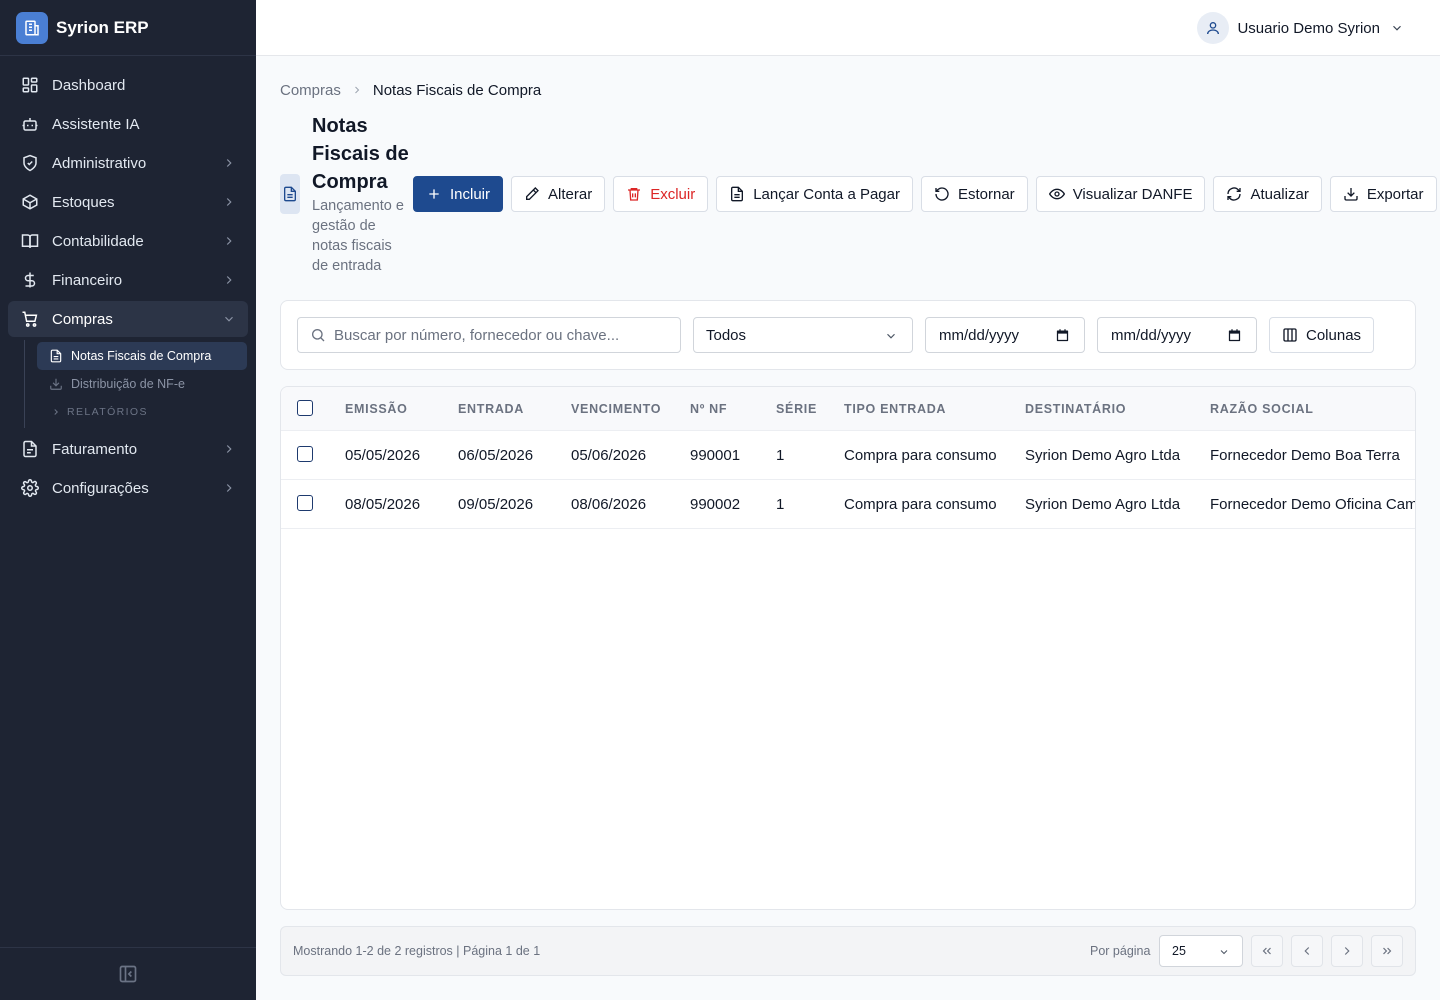 Image resolution: width=1440 pixels, height=1000 pixels. Describe the element at coordinates (1322, 335) in the screenshot. I see `colunas-button: Colunas` at that location.